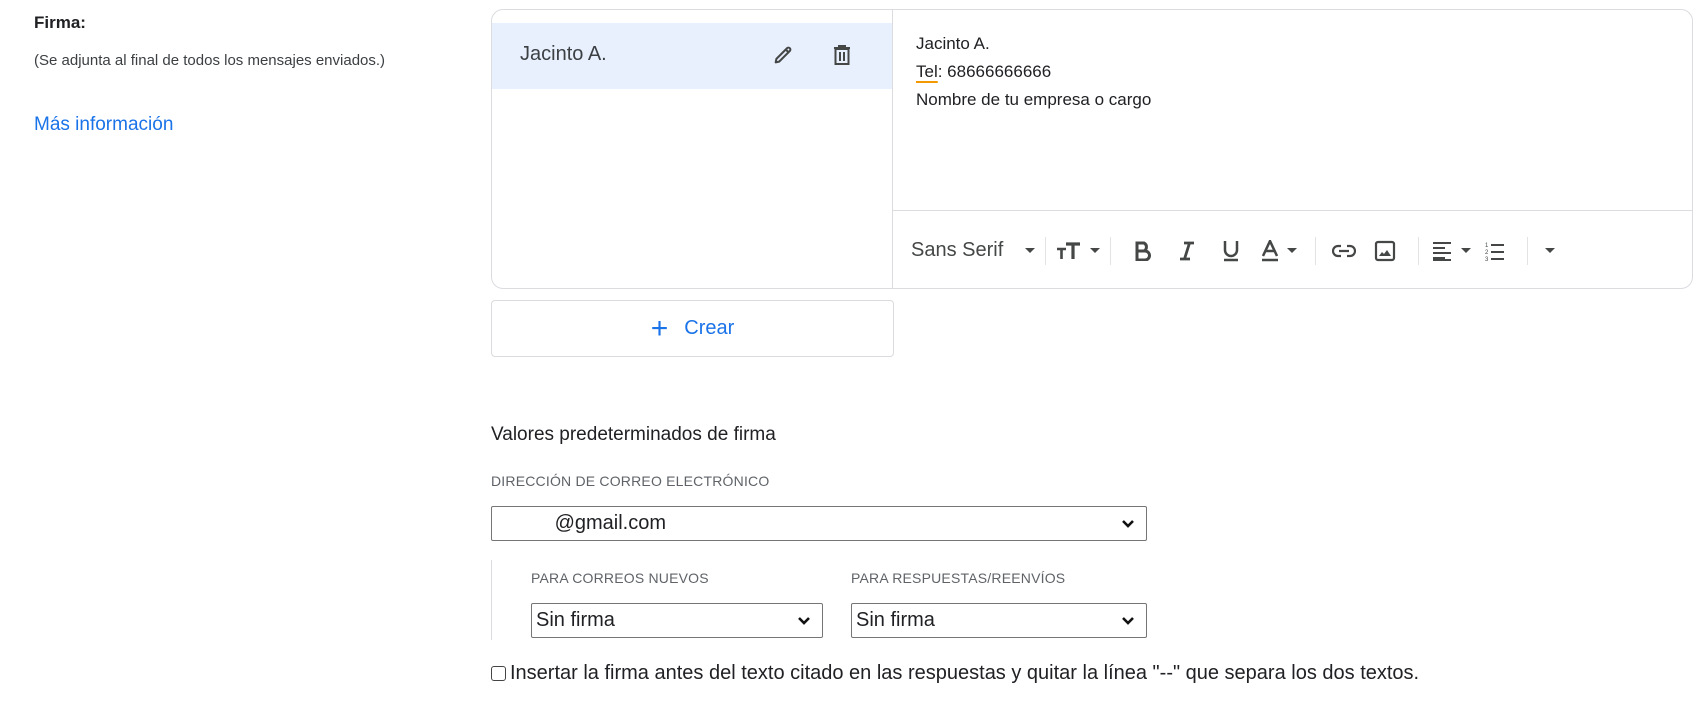  I want to click on signature-list-item: Jacinto A., so click(692, 56).